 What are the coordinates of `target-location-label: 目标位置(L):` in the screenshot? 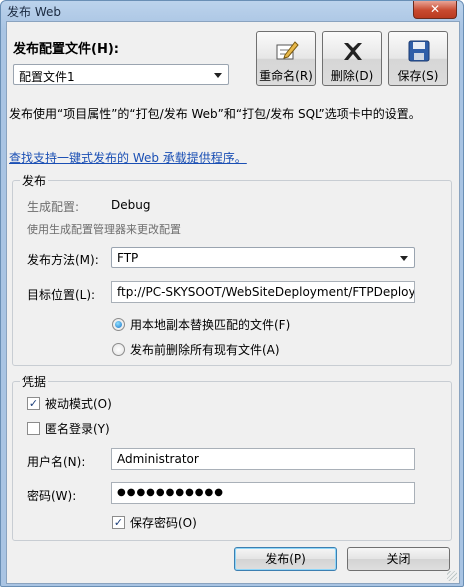 It's located at (61, 295).